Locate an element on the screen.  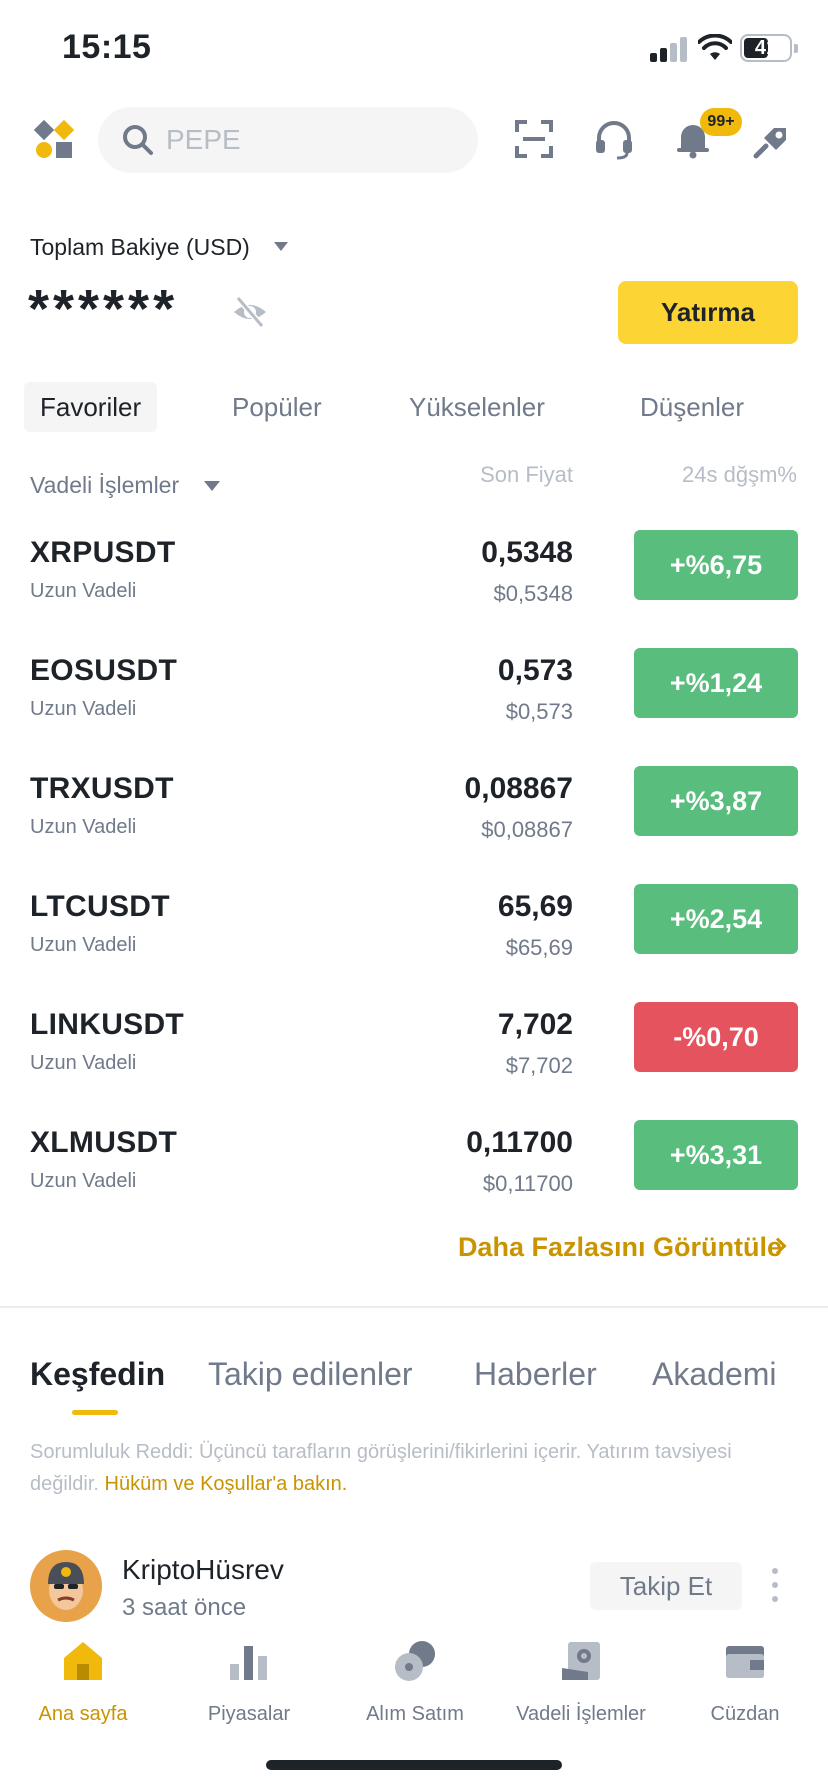
balance-label: Toplam Bakiye (USD) is located at coordinates (140, 247).